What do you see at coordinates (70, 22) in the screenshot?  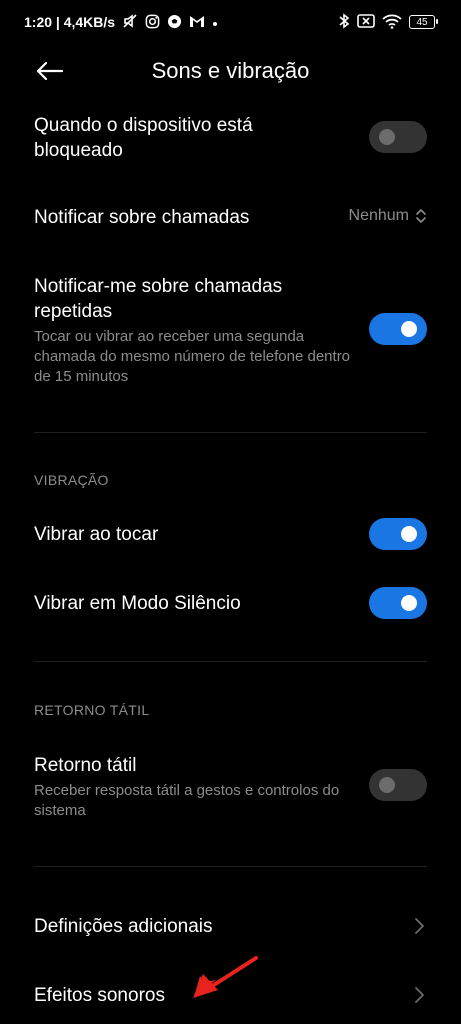 I see `status-time-speed: 1:20 | 4,4KB/s` at bounding box center [70, 22].